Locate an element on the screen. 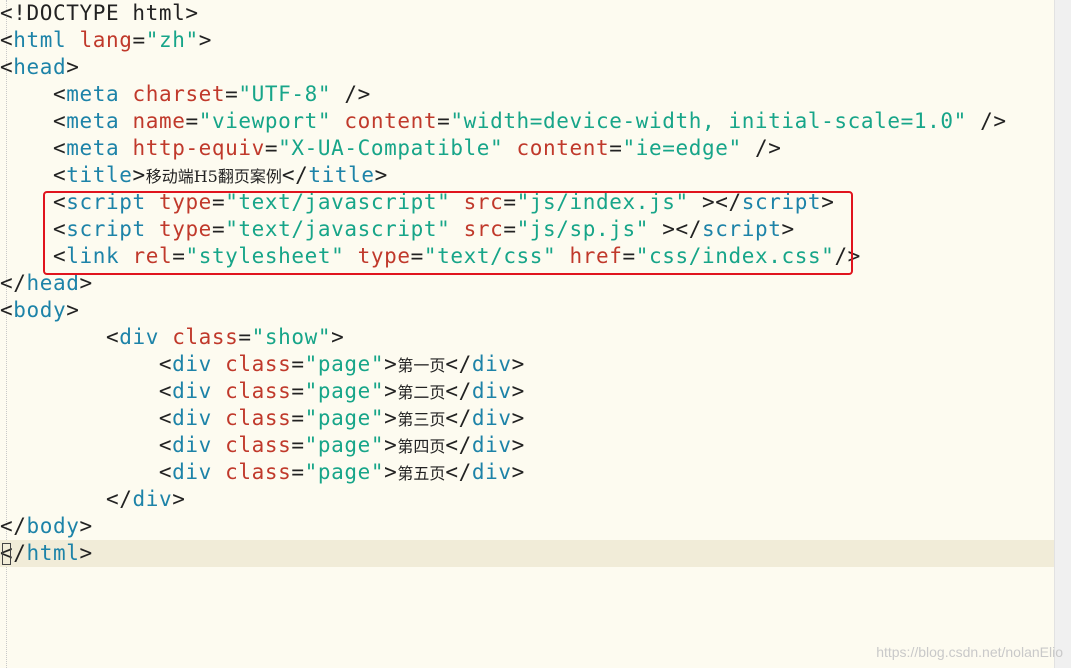 The height and width of the screenshot is (668, 1071). code-token: lang is located at coordinates (106, 40).